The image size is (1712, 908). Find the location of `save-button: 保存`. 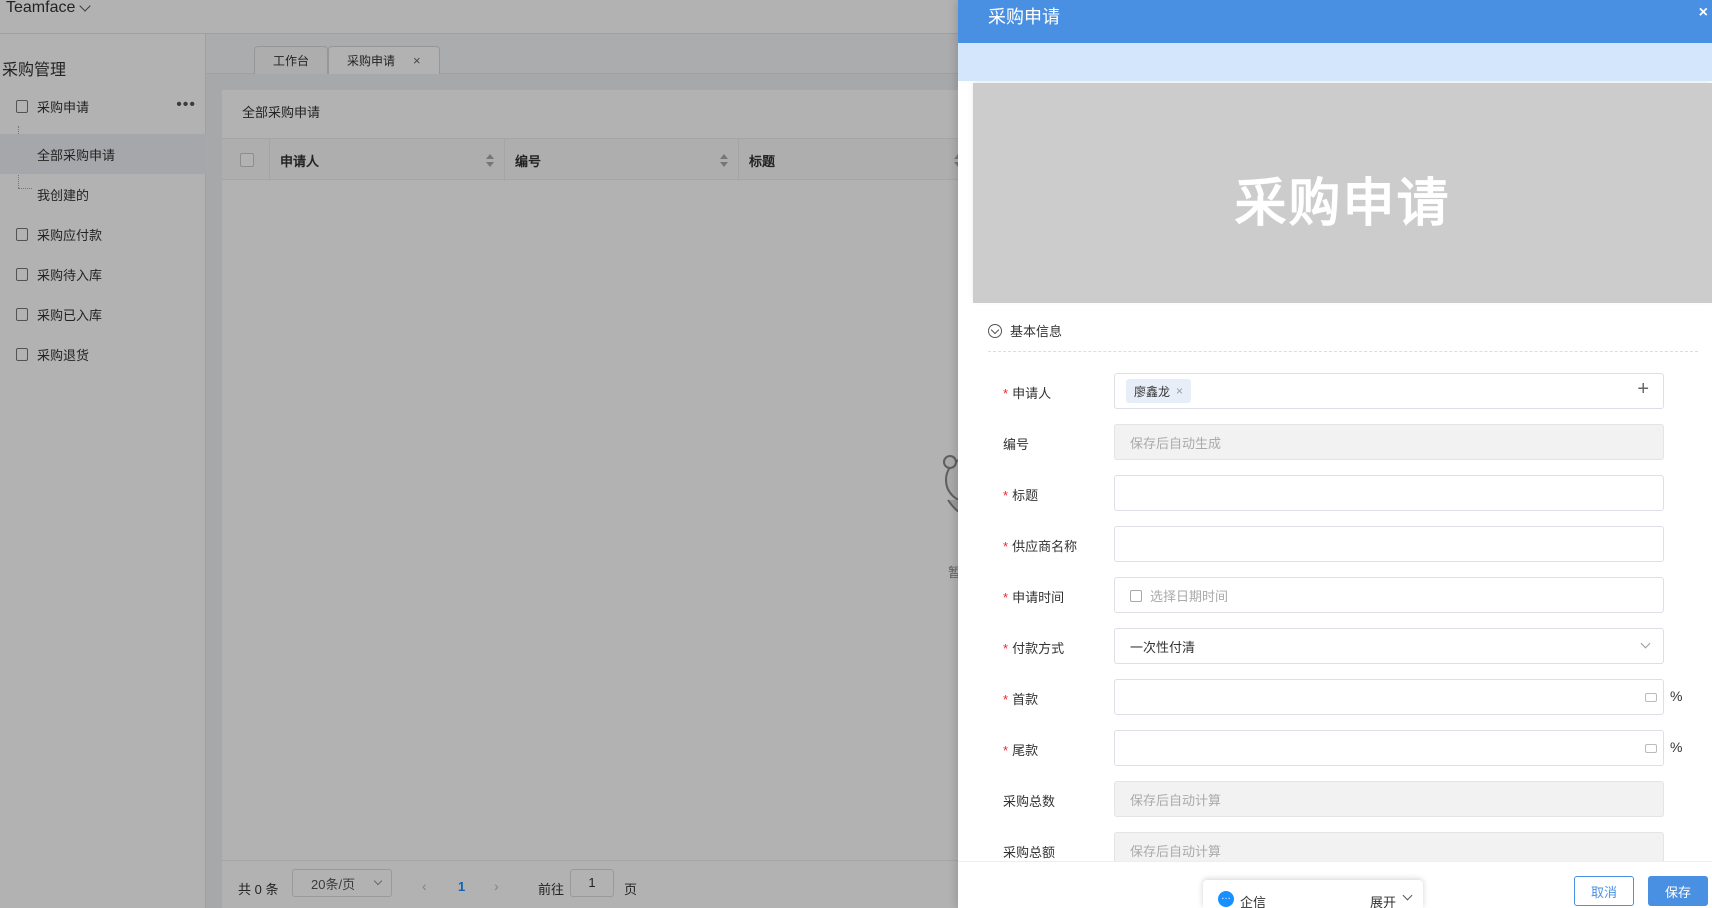

save-button: 保存 is located at coordinates (1678, 891).